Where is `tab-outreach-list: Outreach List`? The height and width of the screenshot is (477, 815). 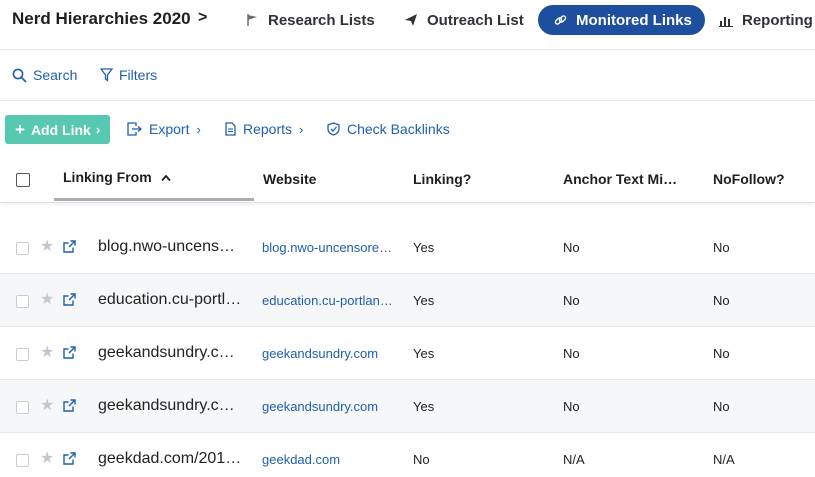 tab-outreach-list: Outreach List is located at coordinates (464, 20).